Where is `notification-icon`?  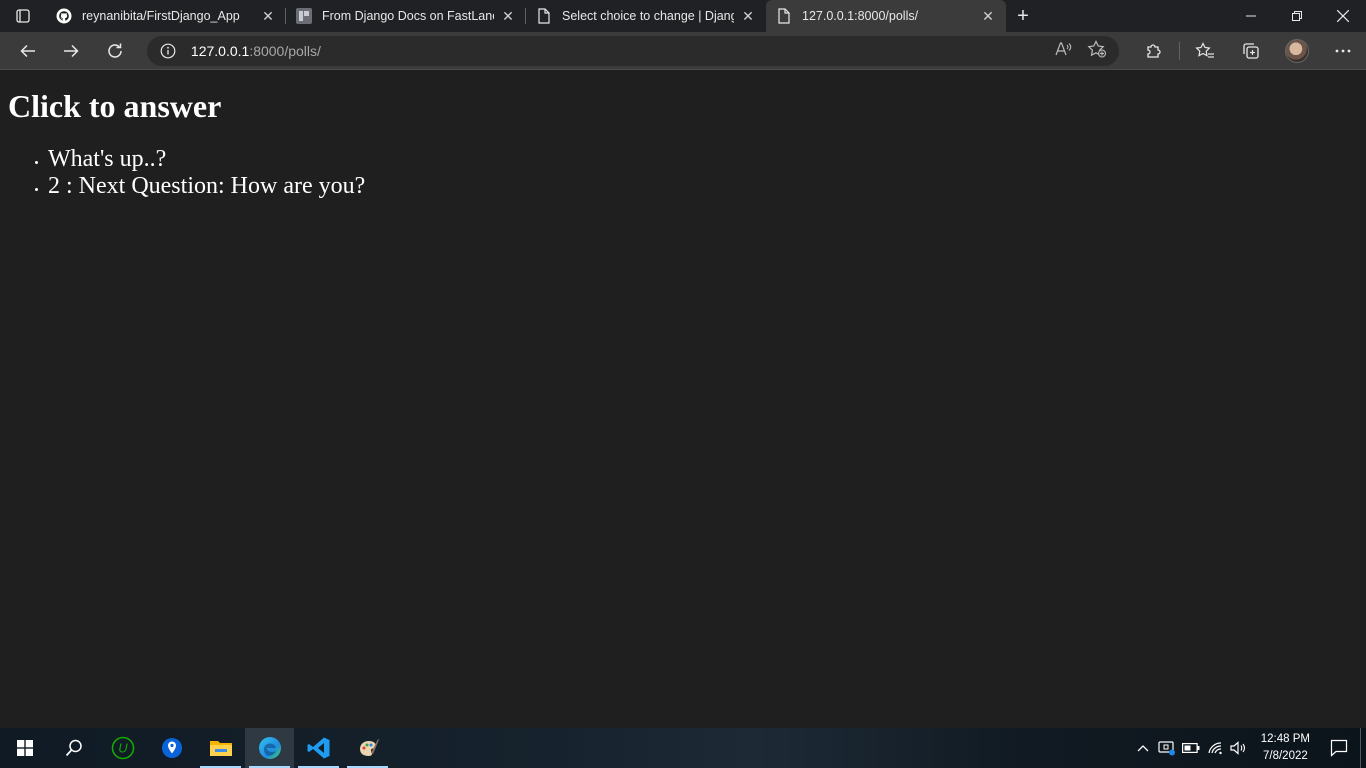 notification-icon is located at coordinates (1339, 748).